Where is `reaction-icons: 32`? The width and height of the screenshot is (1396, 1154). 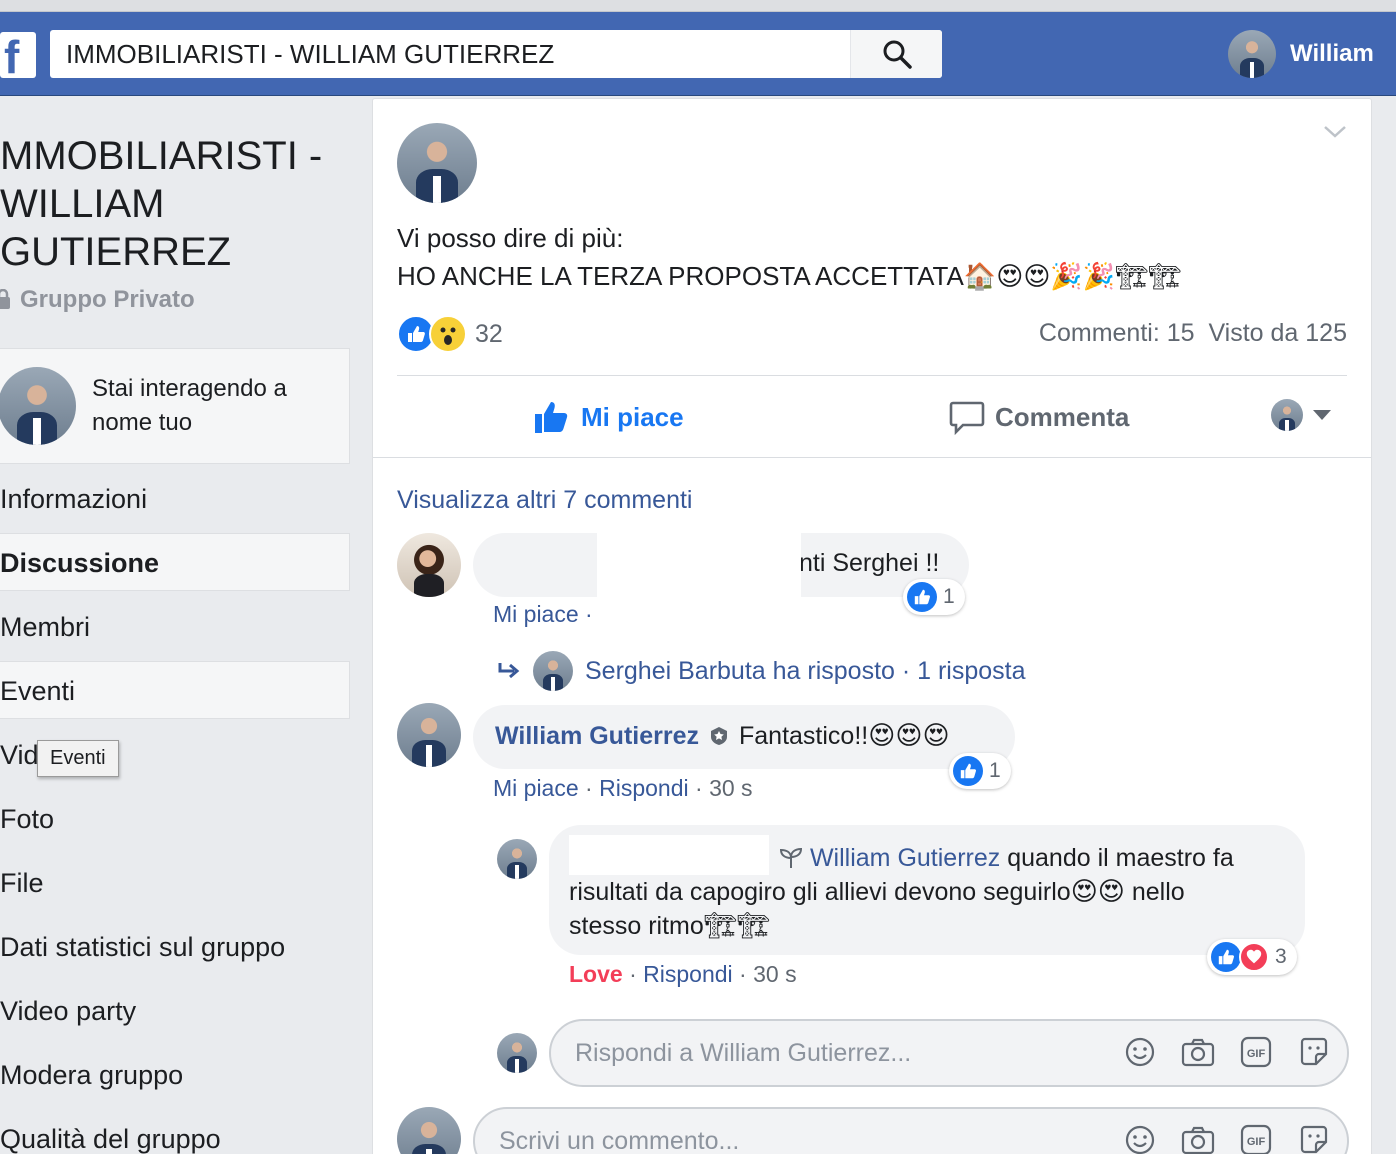 reaction-icons: 32 is located at coordinates (450, 334).